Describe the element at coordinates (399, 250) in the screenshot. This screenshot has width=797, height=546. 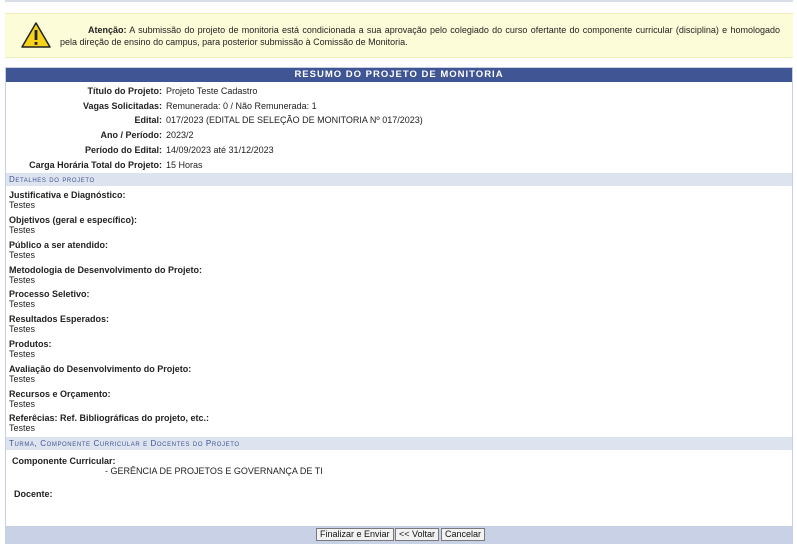
I see `detail-item-publico: Público a ser atendido: Testes` at that location.